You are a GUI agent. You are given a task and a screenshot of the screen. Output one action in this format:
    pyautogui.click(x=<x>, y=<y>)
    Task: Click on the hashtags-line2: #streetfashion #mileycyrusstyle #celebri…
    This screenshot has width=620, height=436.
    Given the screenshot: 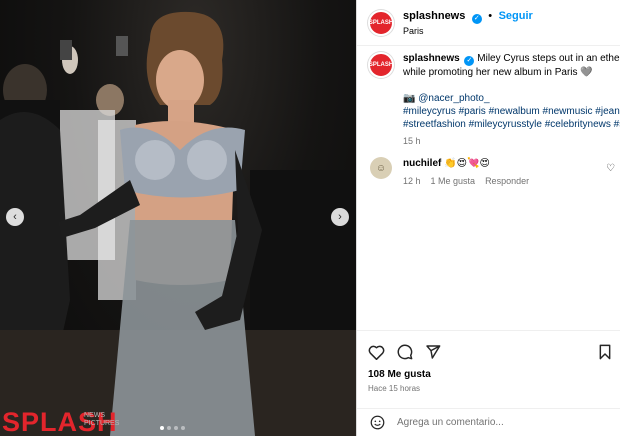 What is the action you would take?
    pyautogui.click(x=511, y=124)
    